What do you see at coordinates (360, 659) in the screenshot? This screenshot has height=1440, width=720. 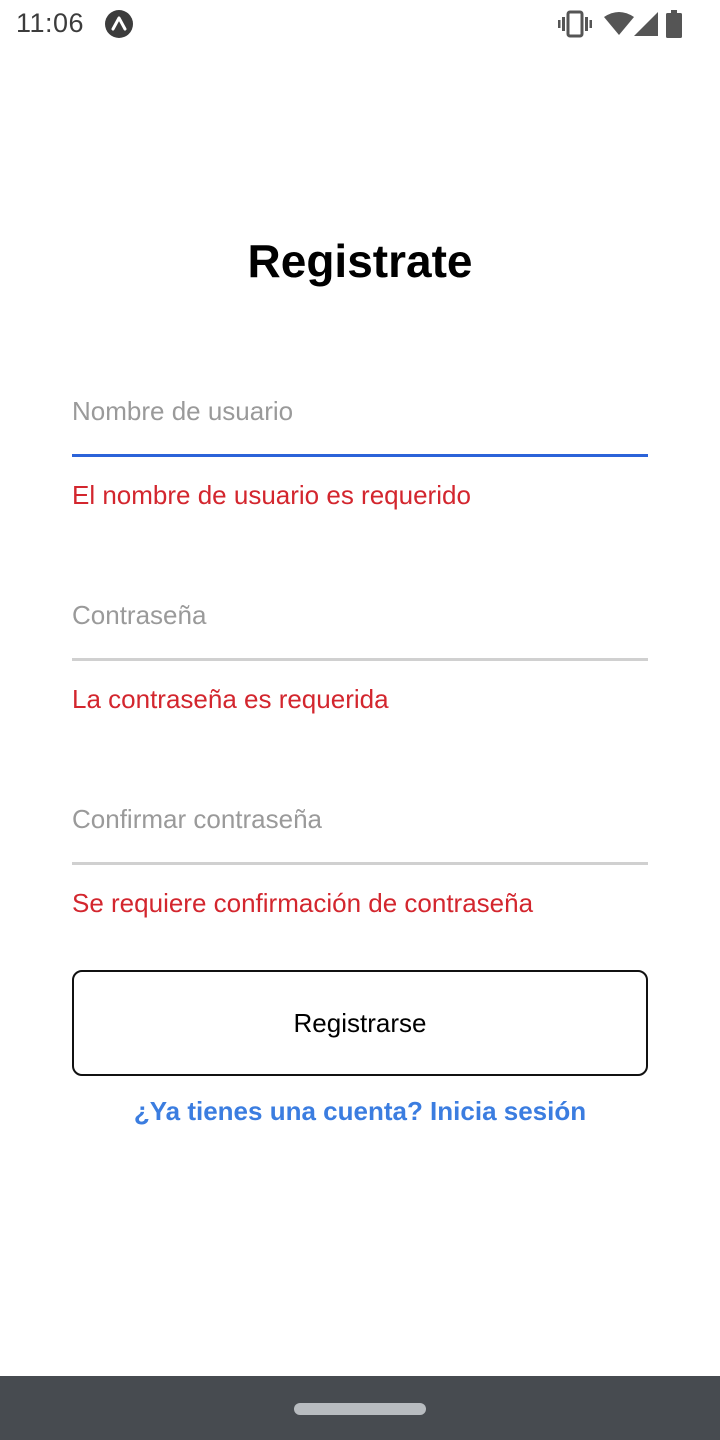 I see `password-underline` at bounding box center [360, 659].